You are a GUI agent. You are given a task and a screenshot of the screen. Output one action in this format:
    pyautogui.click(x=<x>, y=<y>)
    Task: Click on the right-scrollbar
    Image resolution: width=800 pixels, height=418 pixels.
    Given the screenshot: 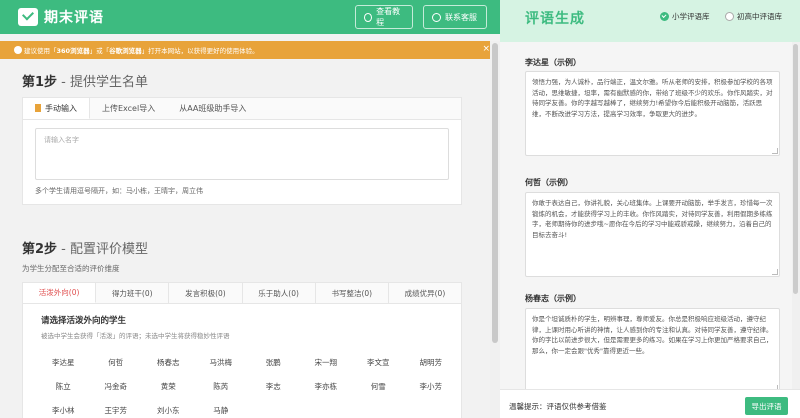 What is the action you would take?
    pyautogui.click(x=796, y=215)
    